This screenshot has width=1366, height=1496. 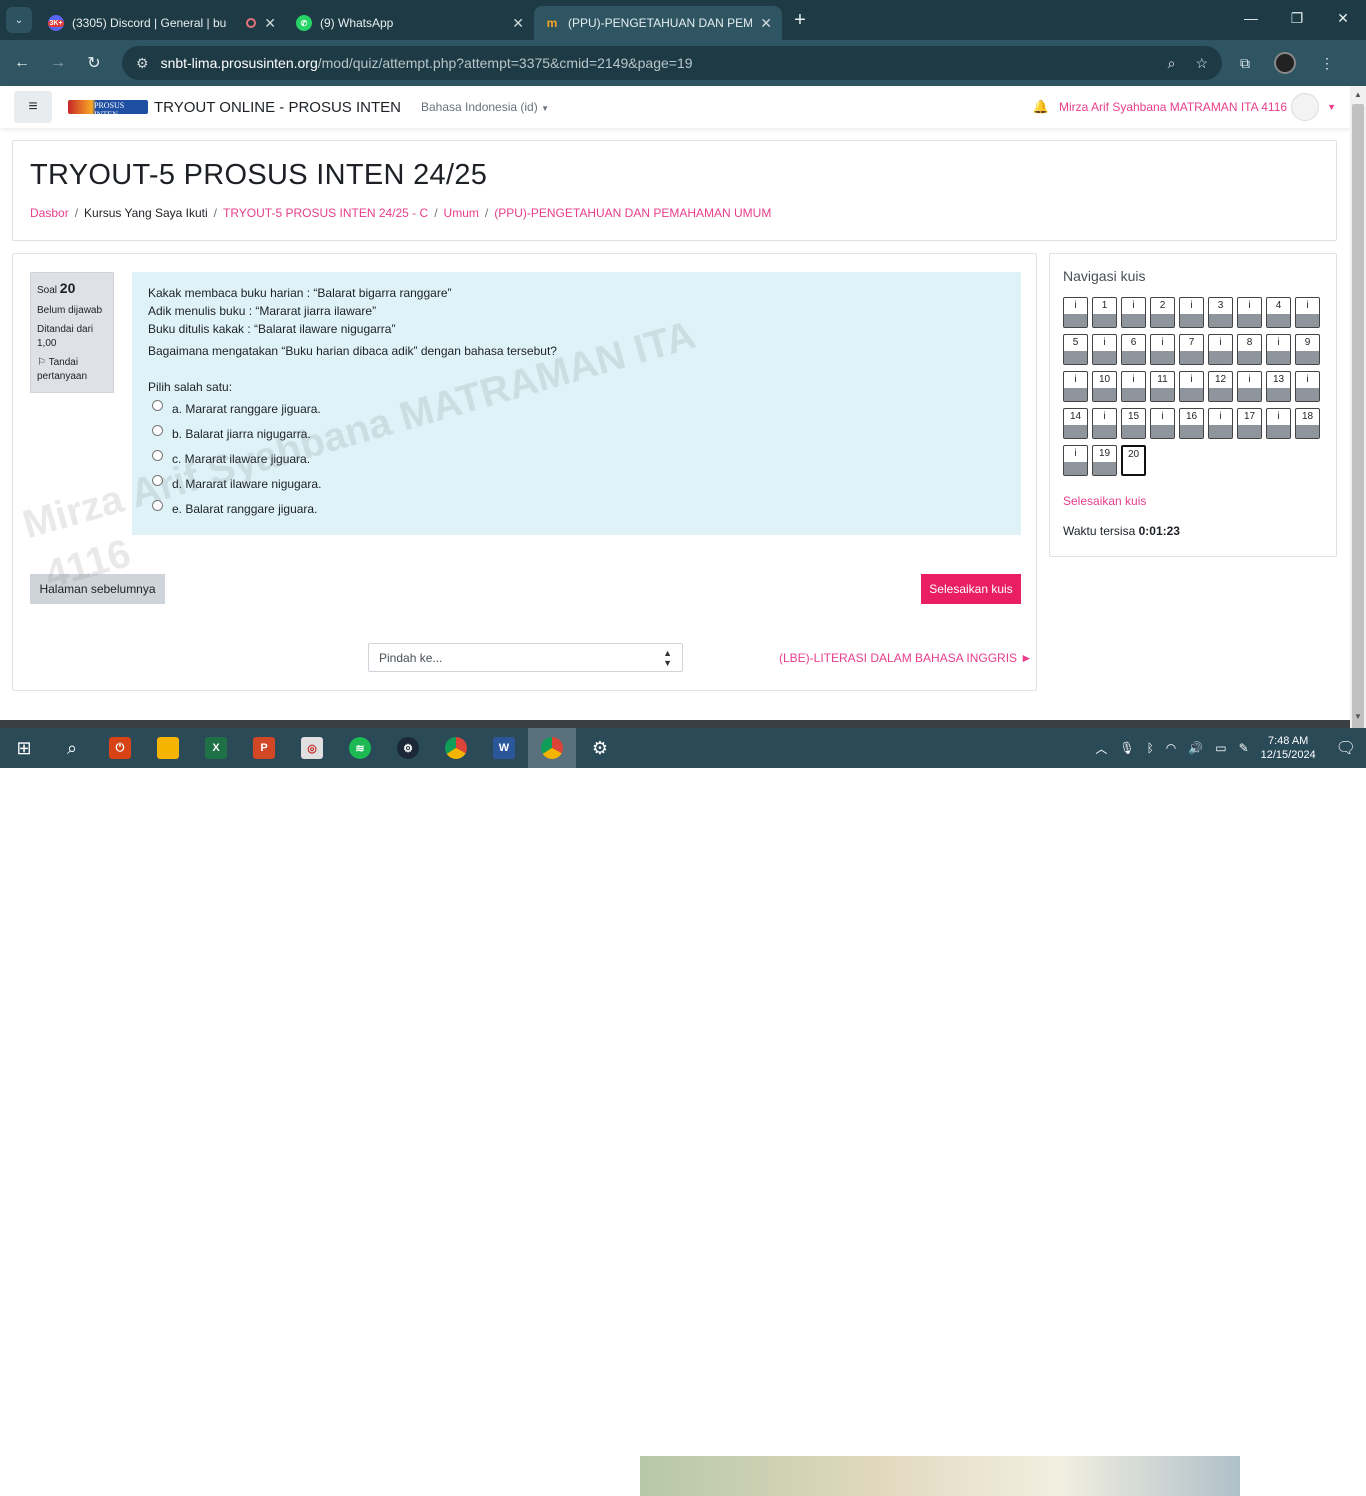 What do you see at coordinates (22, 63) in the screenshot?
I see `back-arrow-icon: ←` at bounding box center [22, 63].